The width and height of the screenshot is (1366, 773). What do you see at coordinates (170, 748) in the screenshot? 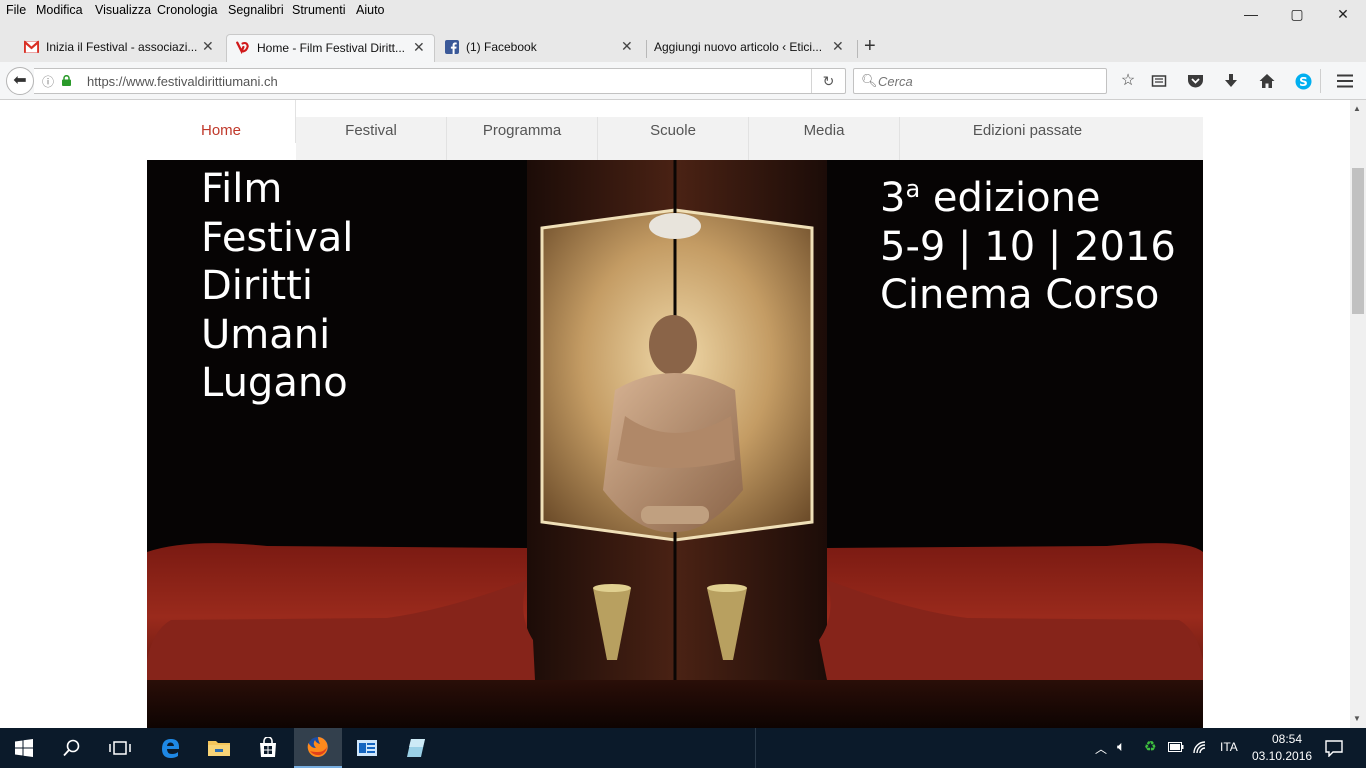
I see `edge-icon` at bounding box center [170, 748].